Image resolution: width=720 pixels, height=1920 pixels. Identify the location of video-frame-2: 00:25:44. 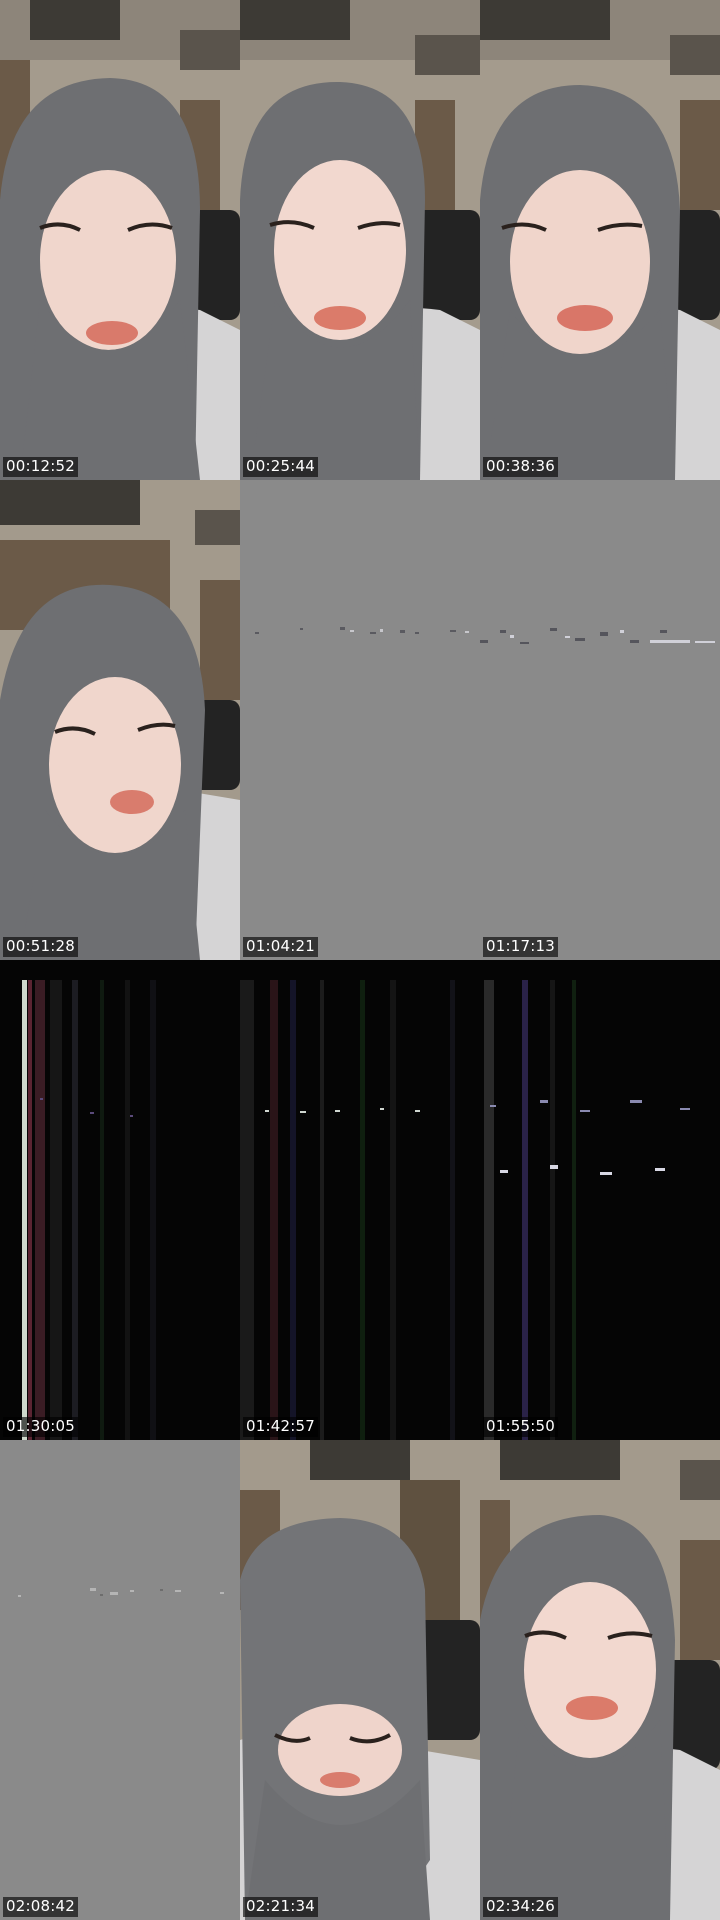
(360, 240).